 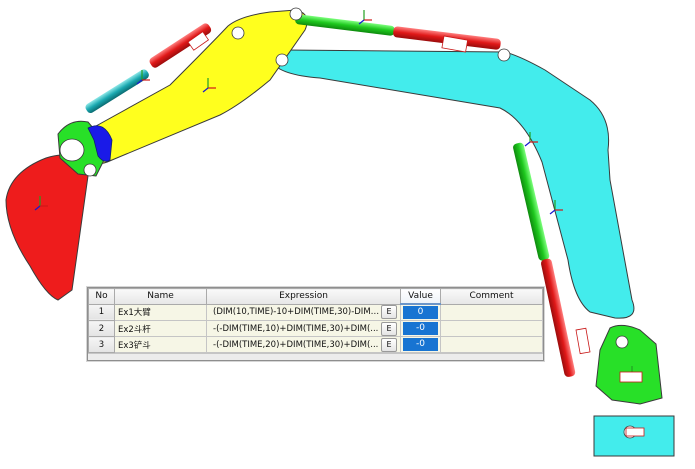 What do you see at coordinates (303, 296) in the screenshot?
I see `col-header-expression: Expression` at bounding box center [303, 296].